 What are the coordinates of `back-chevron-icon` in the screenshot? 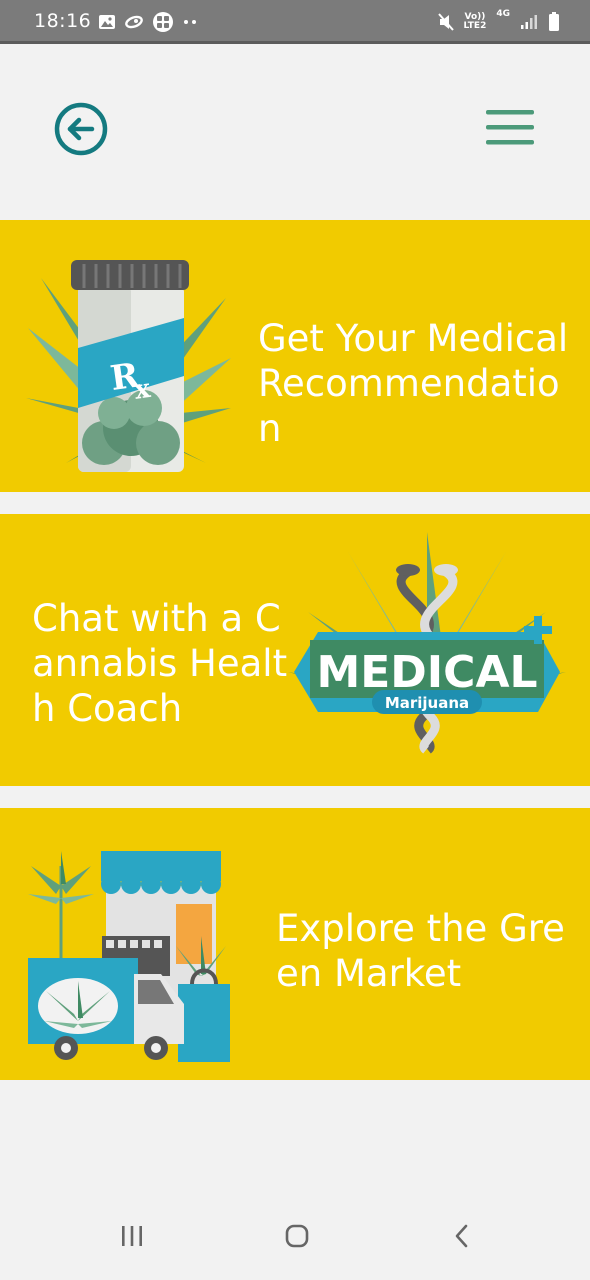 It's located at (461, 1236).